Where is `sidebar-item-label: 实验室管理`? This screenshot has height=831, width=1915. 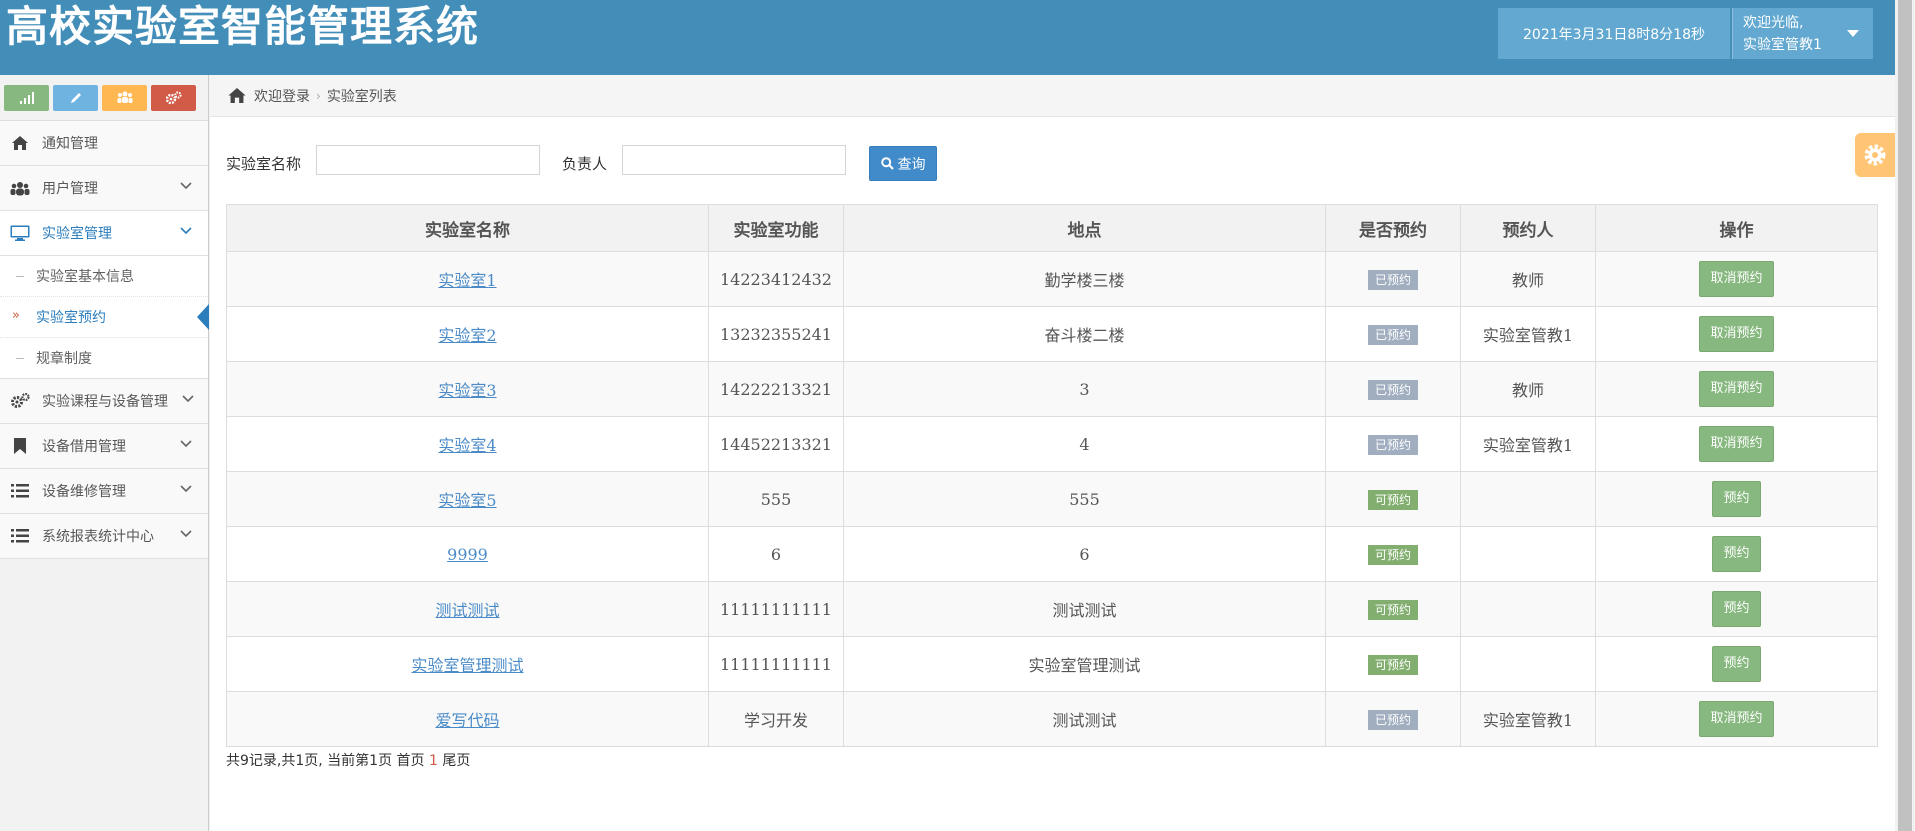 sidebar-item-label: 实验室管理 is located at coordinates (77, 234).